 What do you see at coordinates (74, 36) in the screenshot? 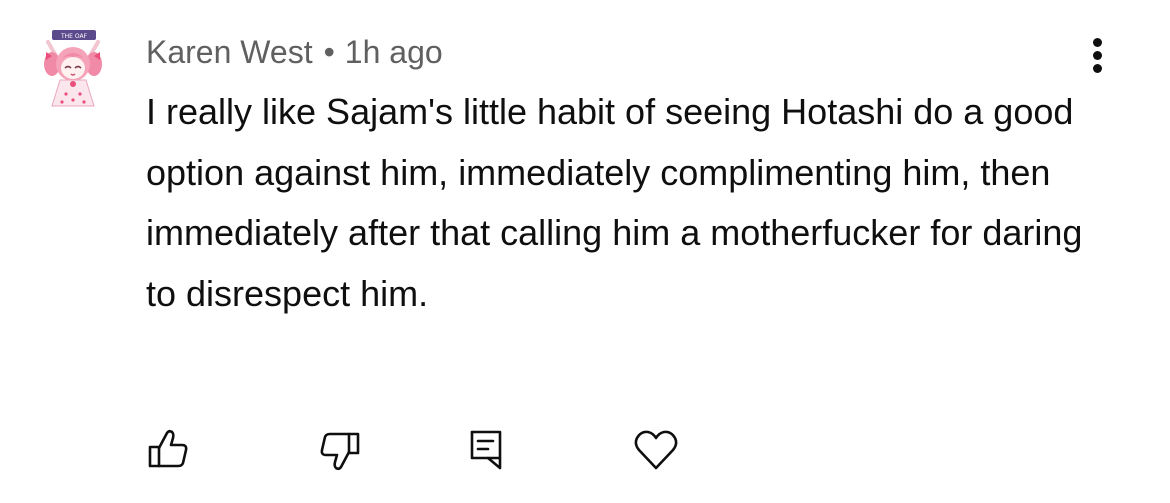
I see `avatar-badge-text: THE OAF` at bounding box center [74, 36].